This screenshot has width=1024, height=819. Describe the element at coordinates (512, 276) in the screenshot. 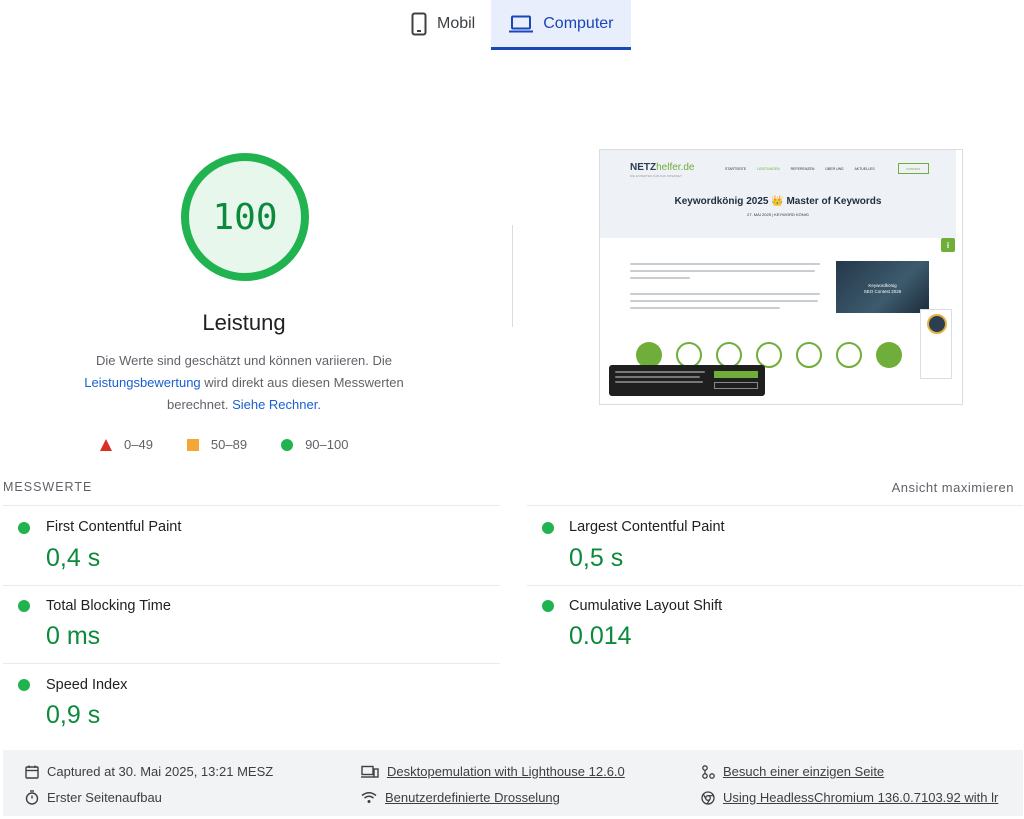

I see `divider` at that location.